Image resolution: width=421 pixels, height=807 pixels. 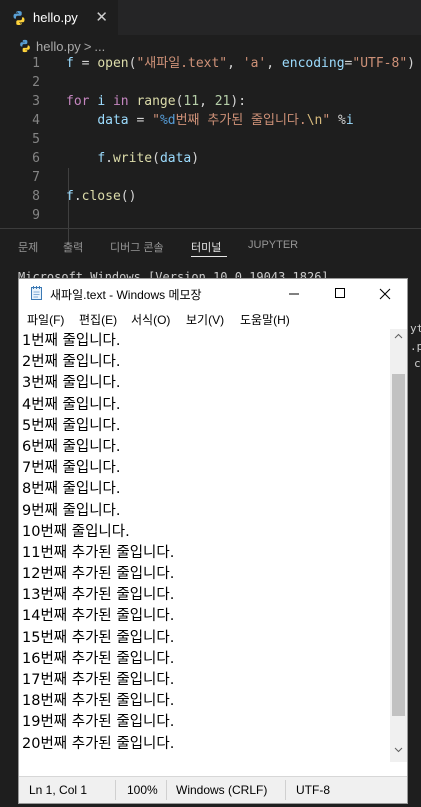 I want to click on status-zoom: 100%, so click(x=142, y=790).